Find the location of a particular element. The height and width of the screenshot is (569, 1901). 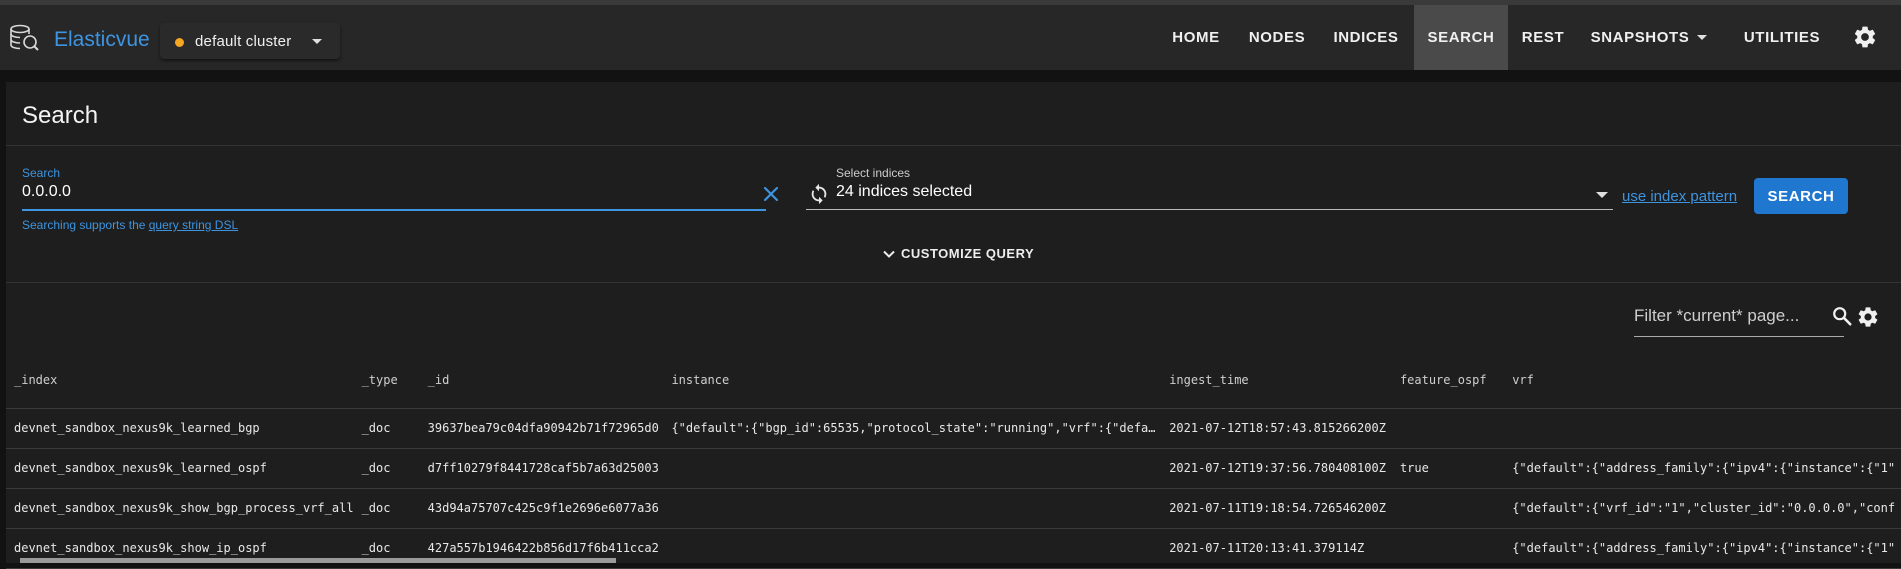

customize-query-toggle: CUSTOMIZE QUERY is located at coordinates (958, 253).